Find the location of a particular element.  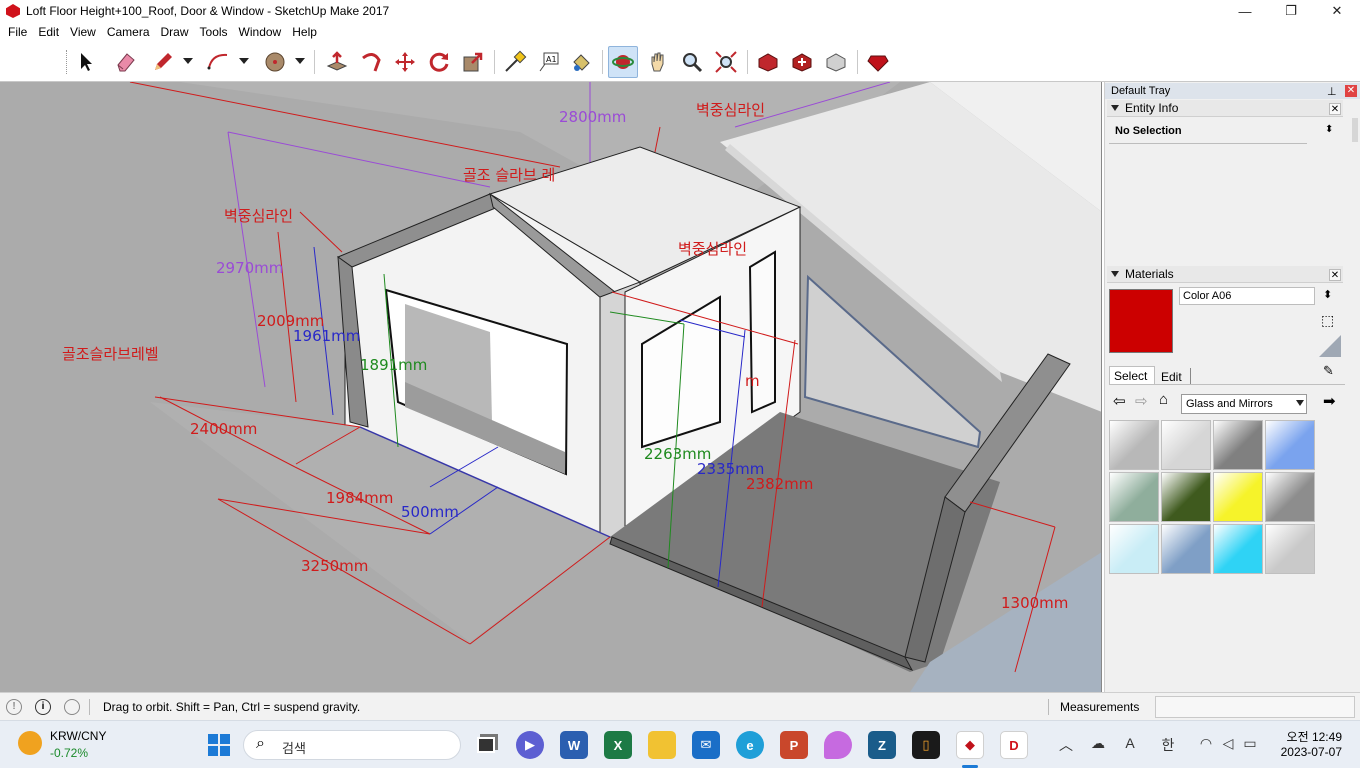

battery-icon: ▭ is located at coordinates (1250, 745).